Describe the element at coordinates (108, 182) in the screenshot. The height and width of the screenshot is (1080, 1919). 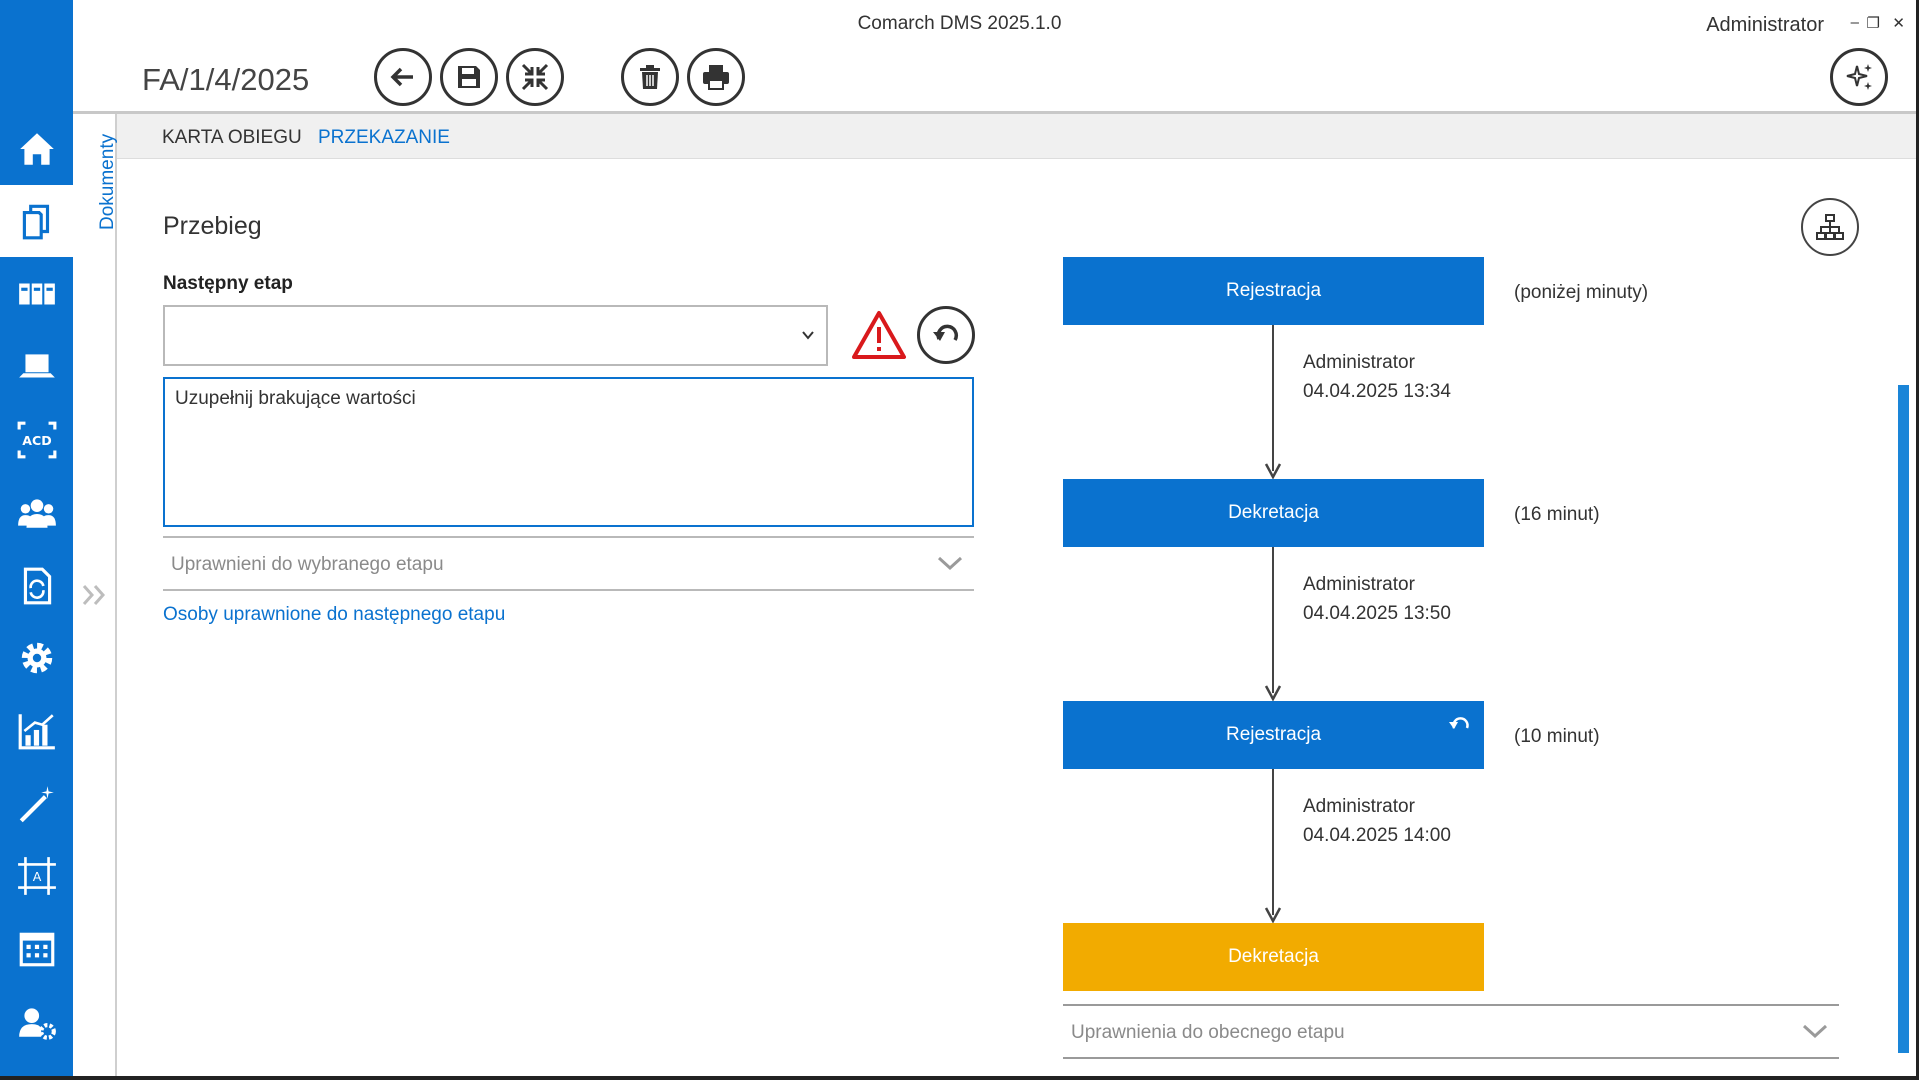
I see `module-label: Dokumenty` at that location.